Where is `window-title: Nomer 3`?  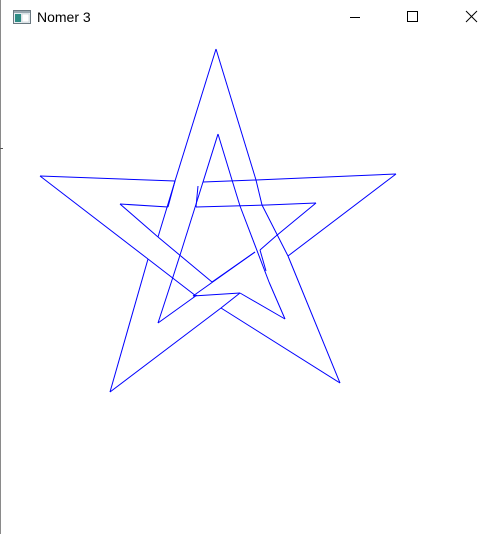
window-title: Nomer 3 is located at coordinates (64, 17).